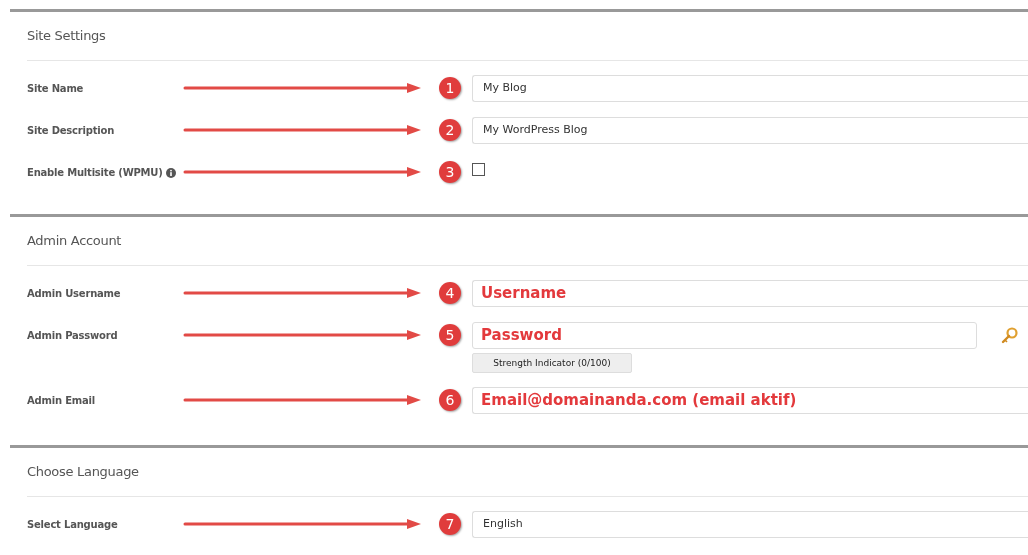 The image size is (1028, 555). What do you see at coordinates (750, 293) in the screenshot?
I see `input-field: Username` at bounding box center [750, 293].